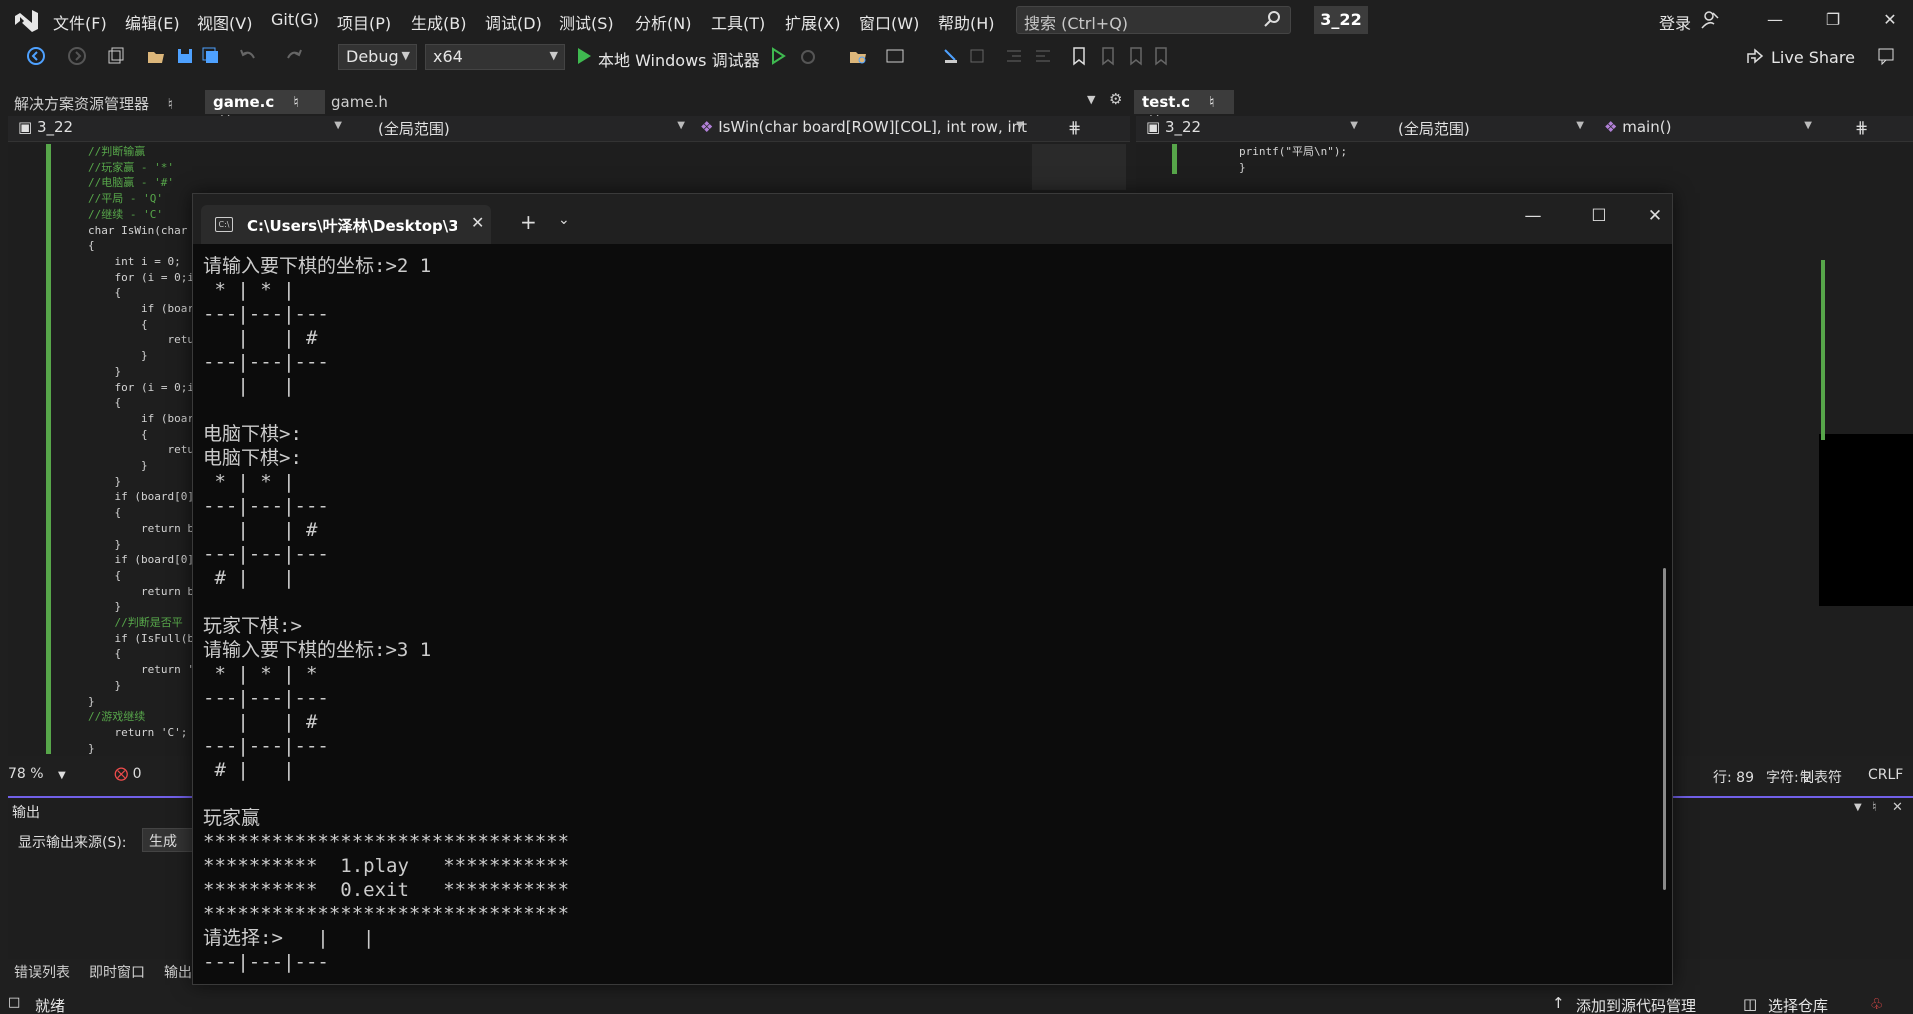 The width and height of the screenshot is (1913, 1014). I want to click on step-icon, so click(951, 56).